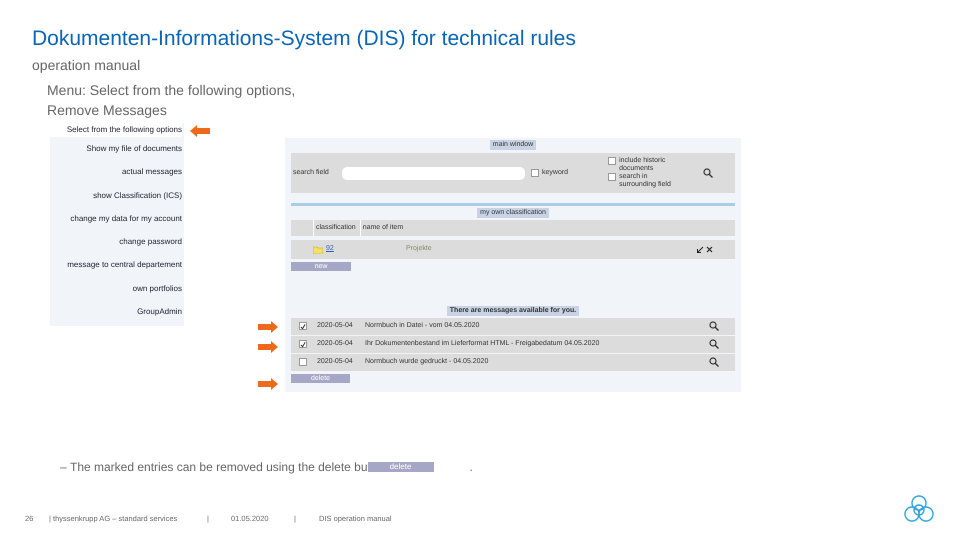 Image resolution: width=960 pixels, height=540 pixels. I want to click on menu-item: message to central departement, so click(124, 265).